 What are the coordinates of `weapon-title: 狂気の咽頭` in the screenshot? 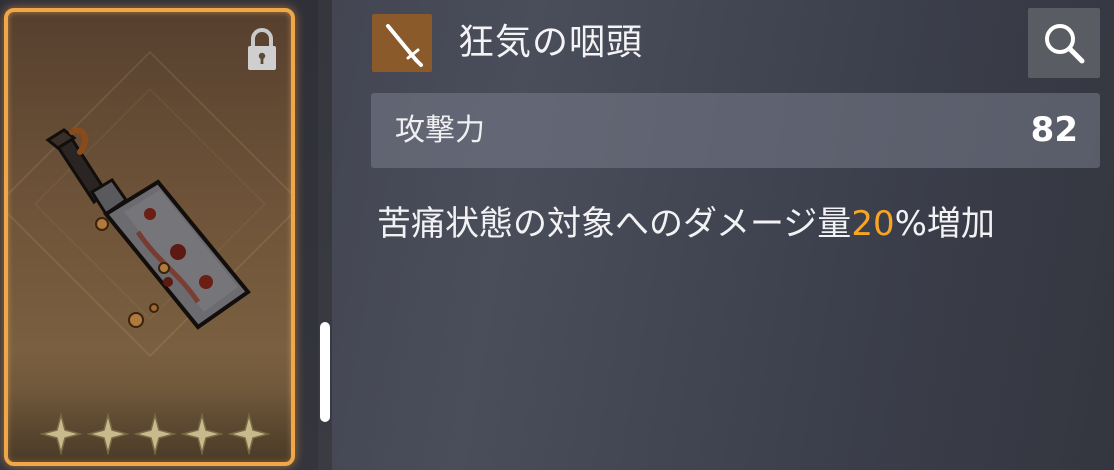 It's located at (551, 42).